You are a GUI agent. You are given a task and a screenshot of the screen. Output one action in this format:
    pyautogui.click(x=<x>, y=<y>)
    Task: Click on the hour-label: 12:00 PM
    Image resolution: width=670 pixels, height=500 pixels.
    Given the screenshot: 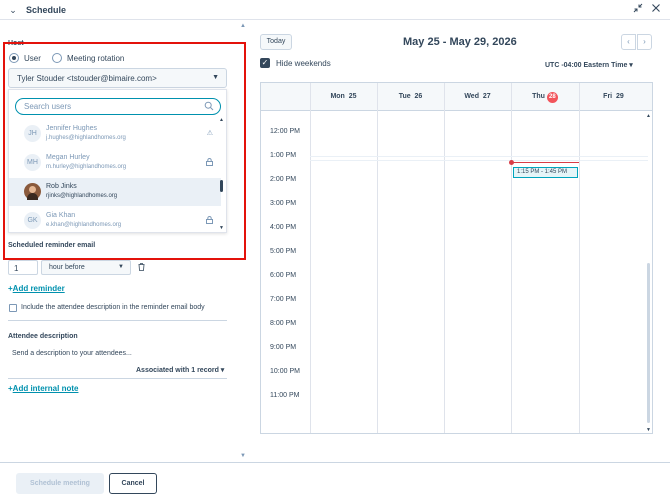 What is the action you would take?
    pyautogui.click(x=285, y=131)
    